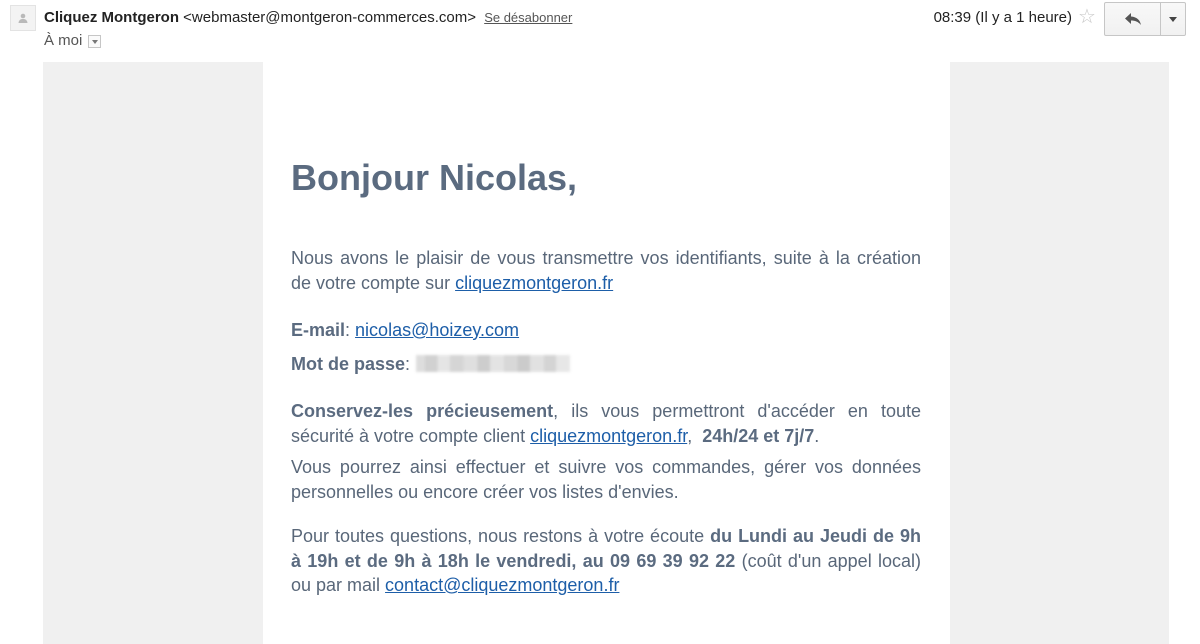  What do you see at coordinates (330, 17) in the screenshot?
I see `sender-email: <webmaster@montgeron-commerces.com>` at bounding box center [330, 17].